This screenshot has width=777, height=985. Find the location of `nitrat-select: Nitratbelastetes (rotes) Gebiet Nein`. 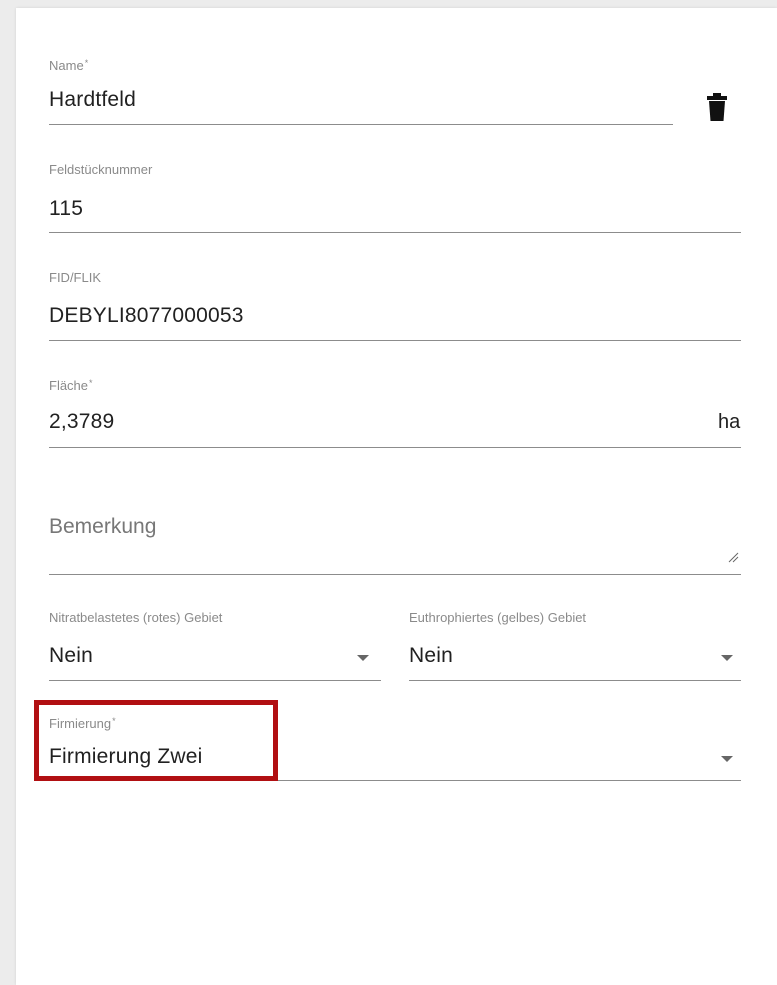

nitrat-select: Nitratbelastetes (rotes) Gebiet Nein is located at coordinates (215, 646).